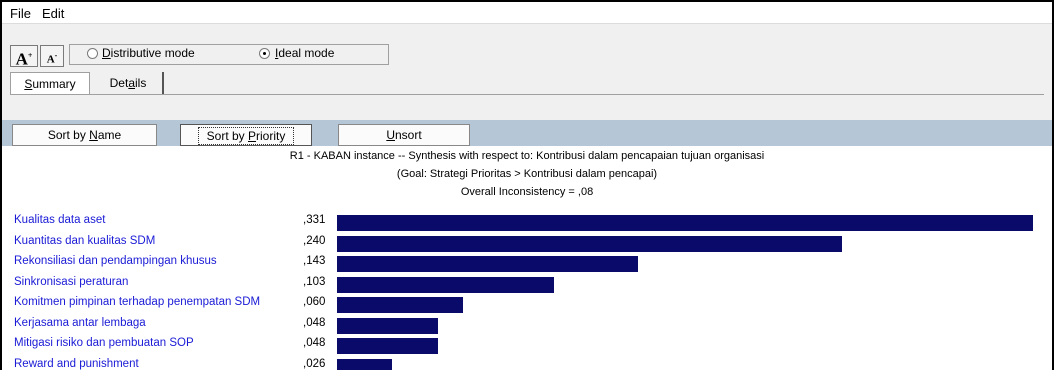 The image size is (1054, 370). What do you see at coordinates (24, 57) in the screenshot?
I see `font-increase-icon: A+` at bounding box center [24, 57].